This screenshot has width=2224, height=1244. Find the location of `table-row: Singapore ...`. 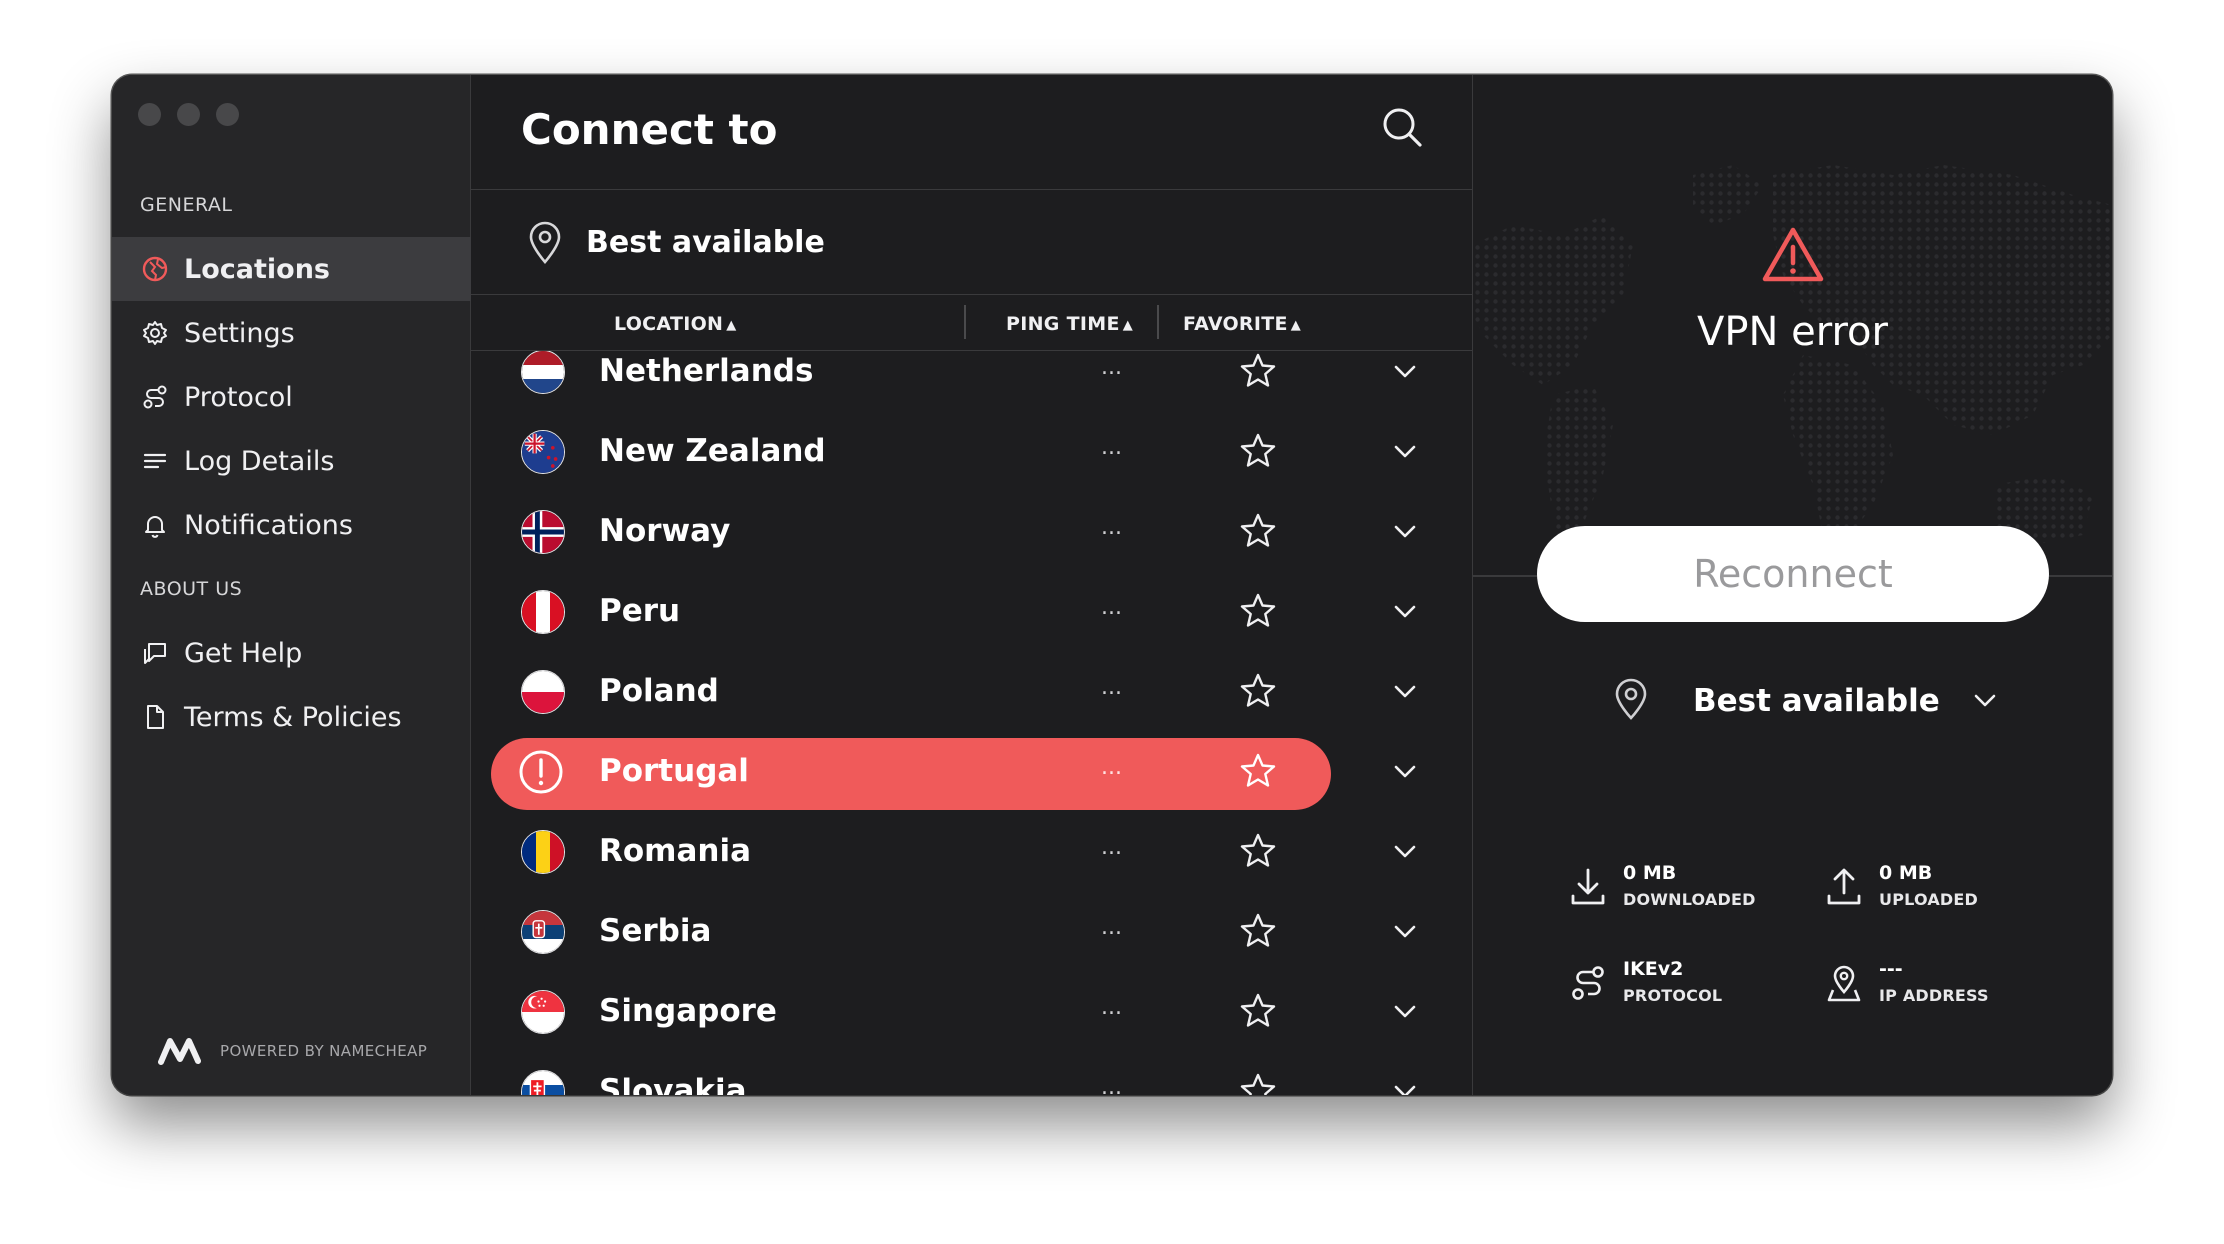

table-row: Singapore ... is located at coordinates (971, 1011).